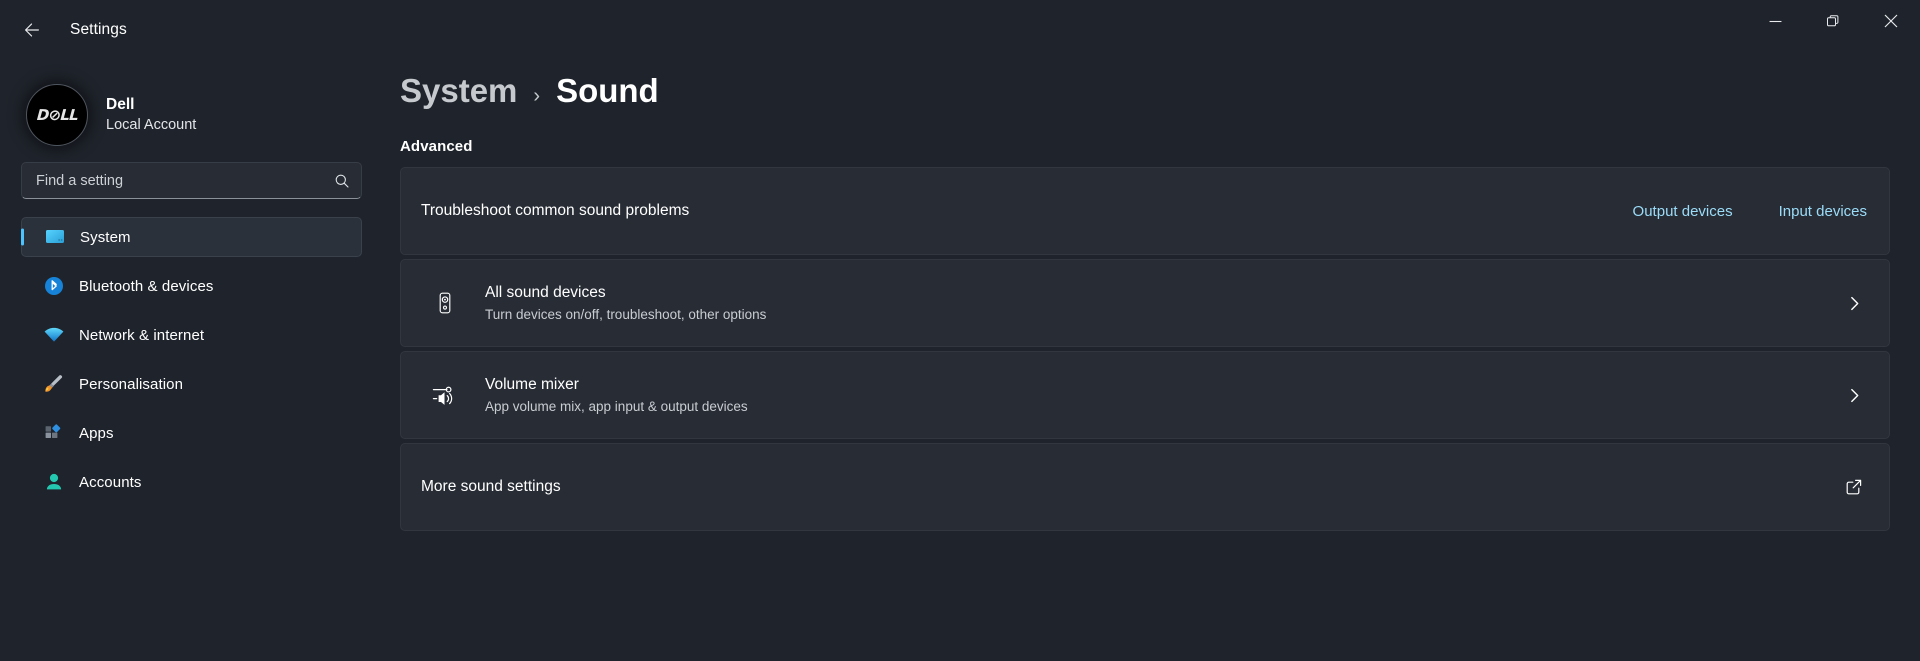  I want to click on magnifier-icon, so click(342, 181).